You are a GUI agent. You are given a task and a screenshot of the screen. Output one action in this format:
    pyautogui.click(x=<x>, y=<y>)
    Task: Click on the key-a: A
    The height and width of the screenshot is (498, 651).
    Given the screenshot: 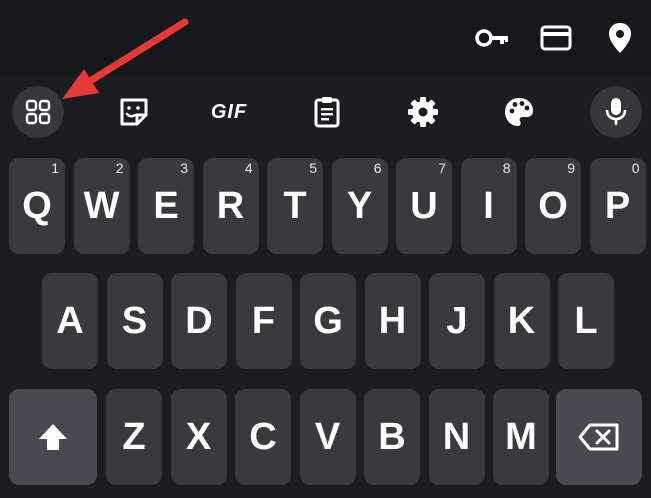 What is the action you would take?
    pyautogui.click(x=70, y=321)
    